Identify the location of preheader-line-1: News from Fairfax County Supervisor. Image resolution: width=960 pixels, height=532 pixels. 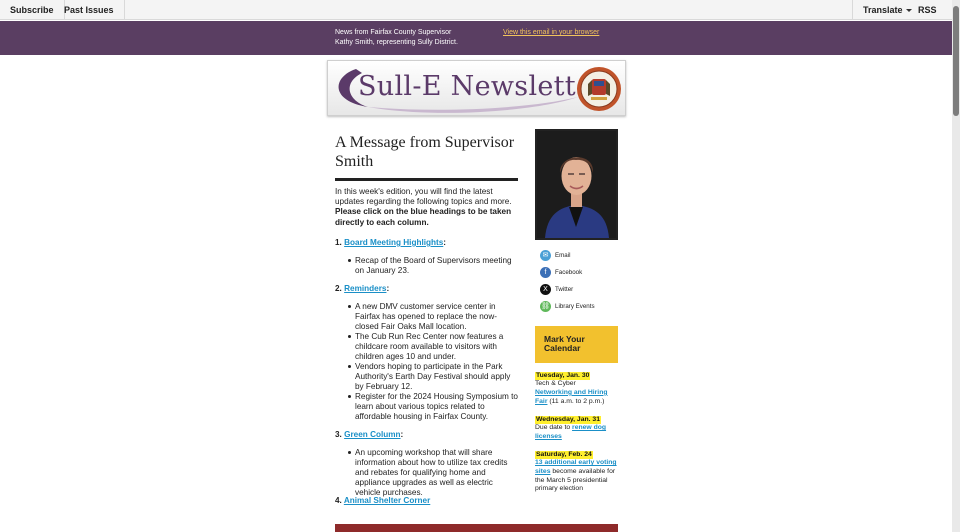
(393, 32).